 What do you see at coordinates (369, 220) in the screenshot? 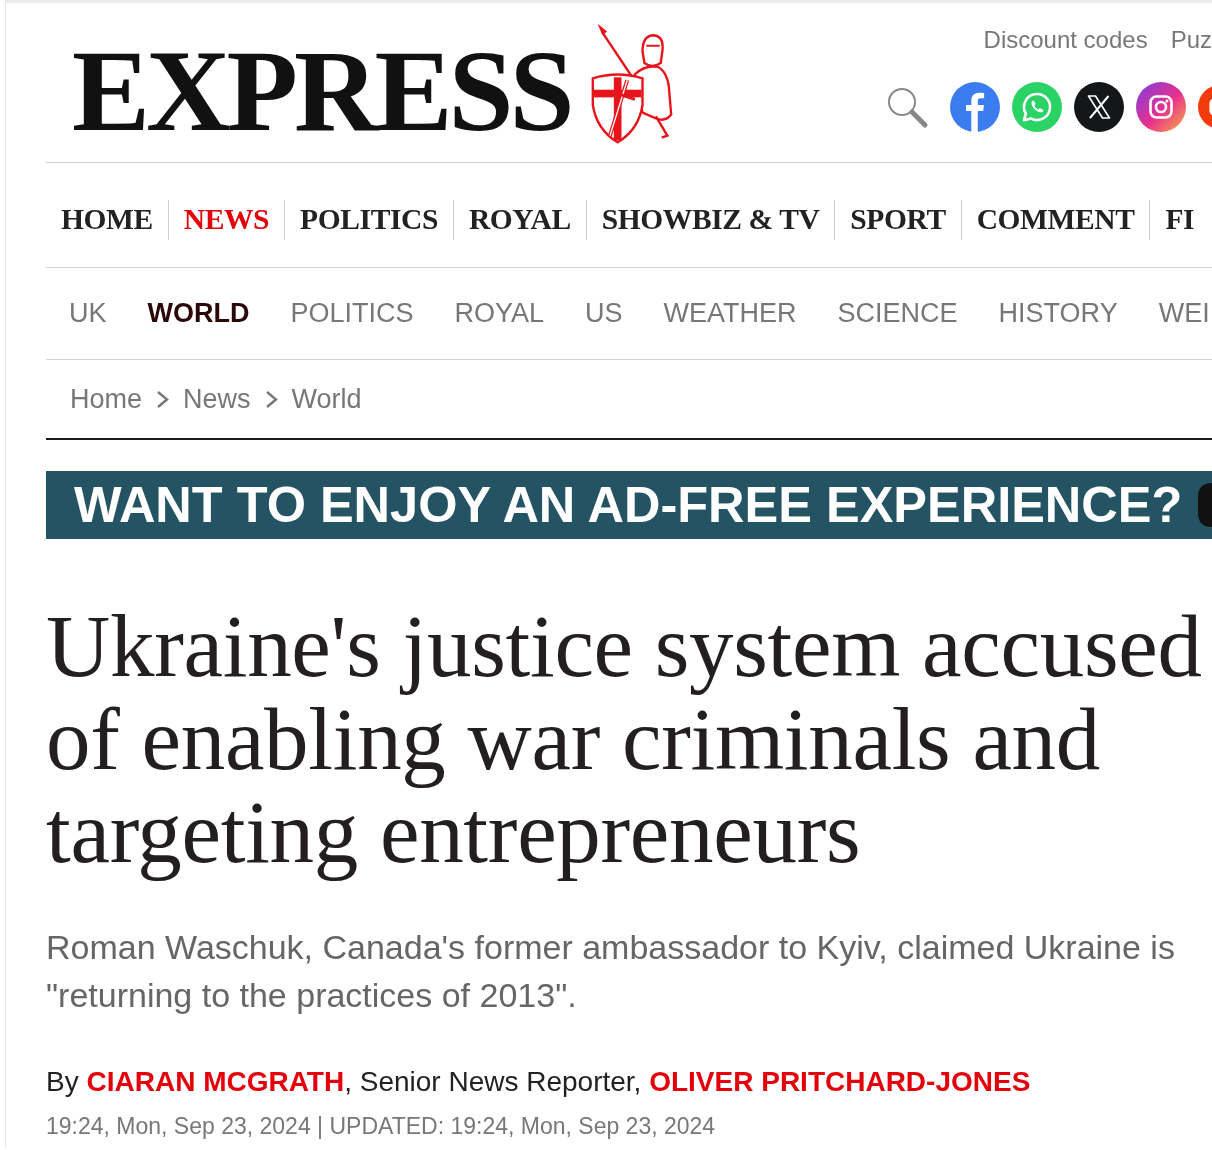
I see `nav-link: POLITICS` at bounding box center [369, 220].